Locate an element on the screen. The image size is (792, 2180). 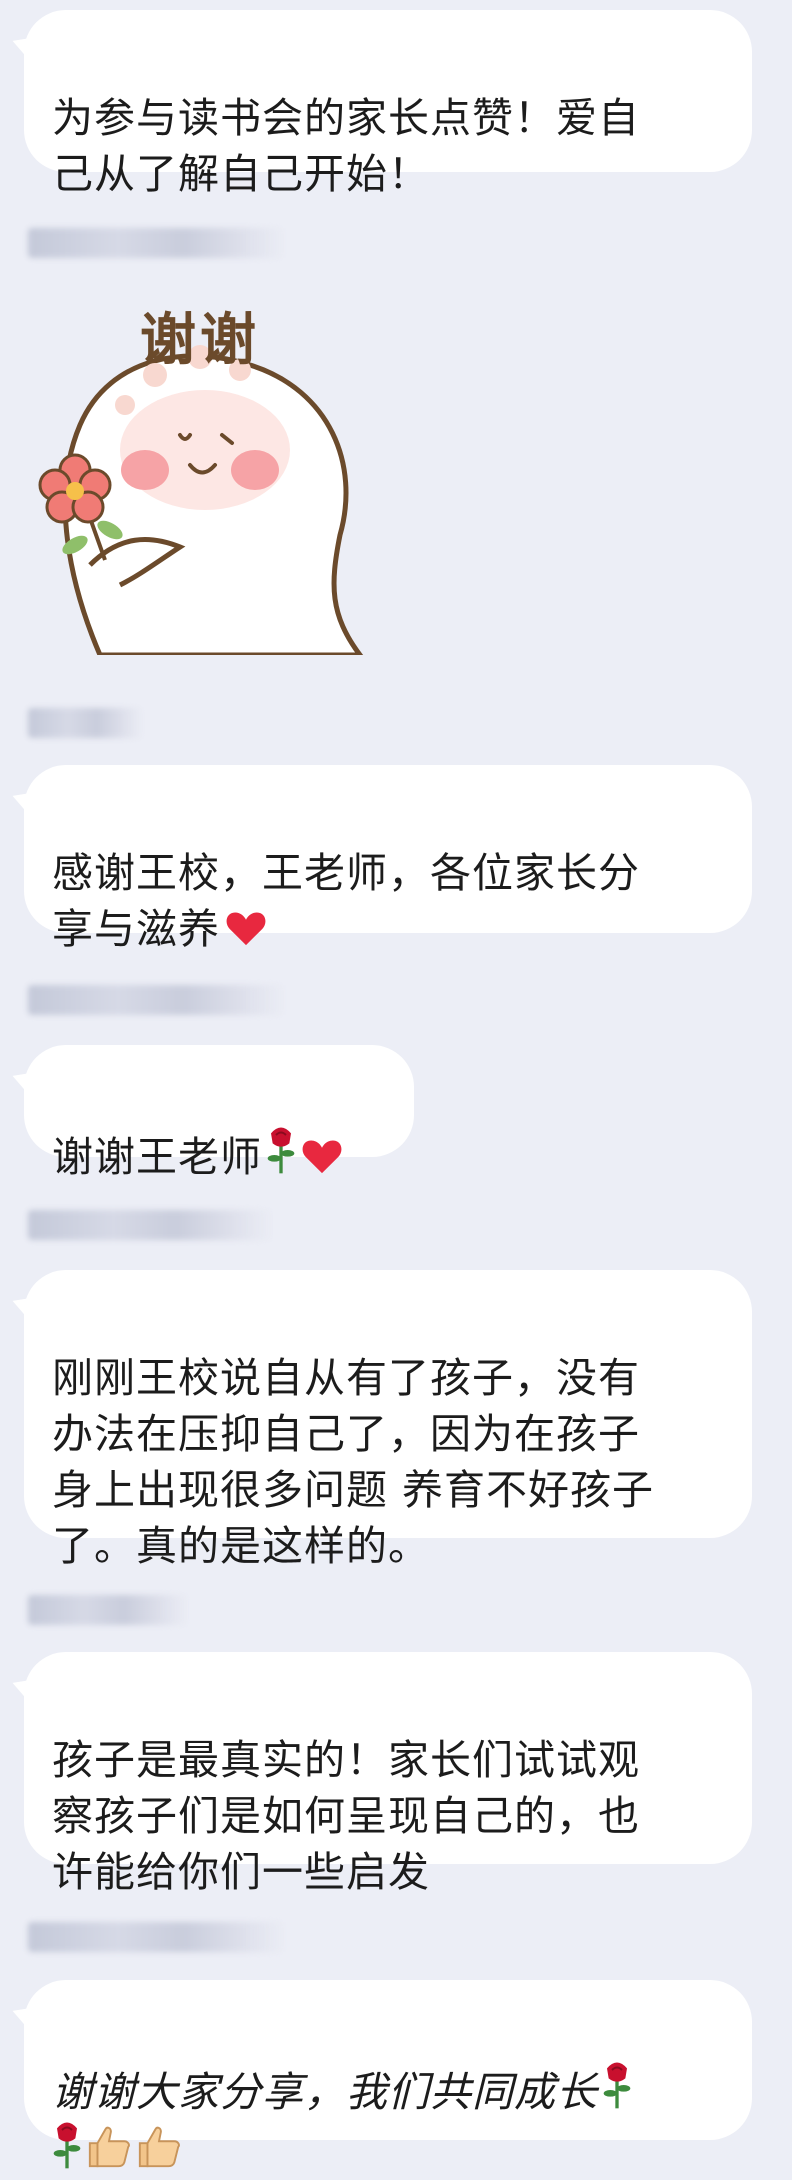
message-text: 谢谢王老师 is located at coordinates (157, 1157).